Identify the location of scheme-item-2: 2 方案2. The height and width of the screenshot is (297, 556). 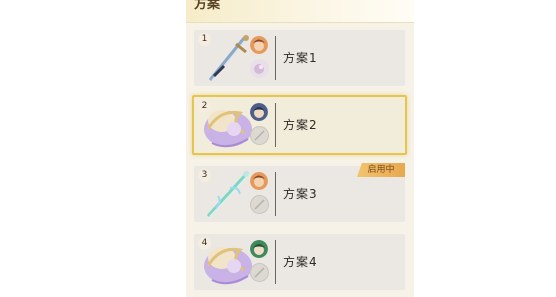
(299, 125).